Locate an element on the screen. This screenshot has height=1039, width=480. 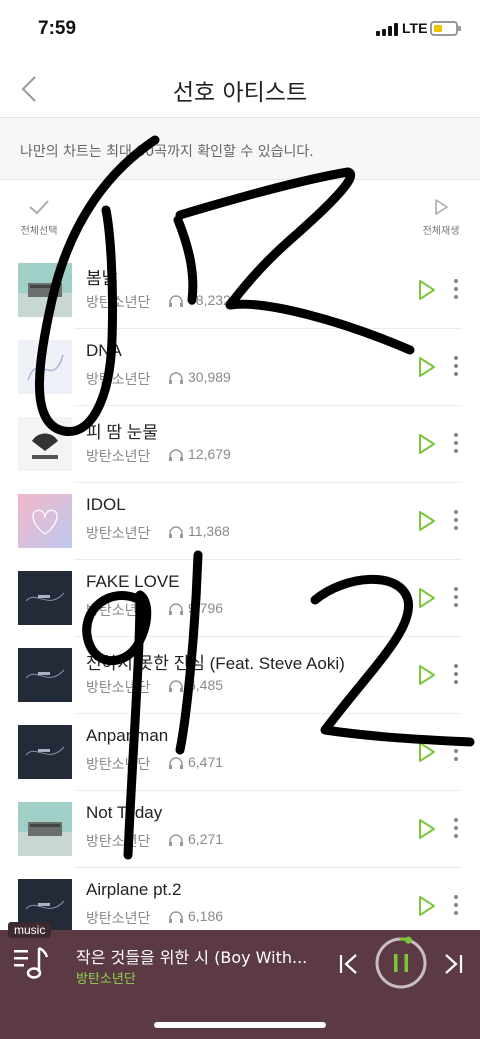
play-count: 6,485 is located at coordinates (206, 685).